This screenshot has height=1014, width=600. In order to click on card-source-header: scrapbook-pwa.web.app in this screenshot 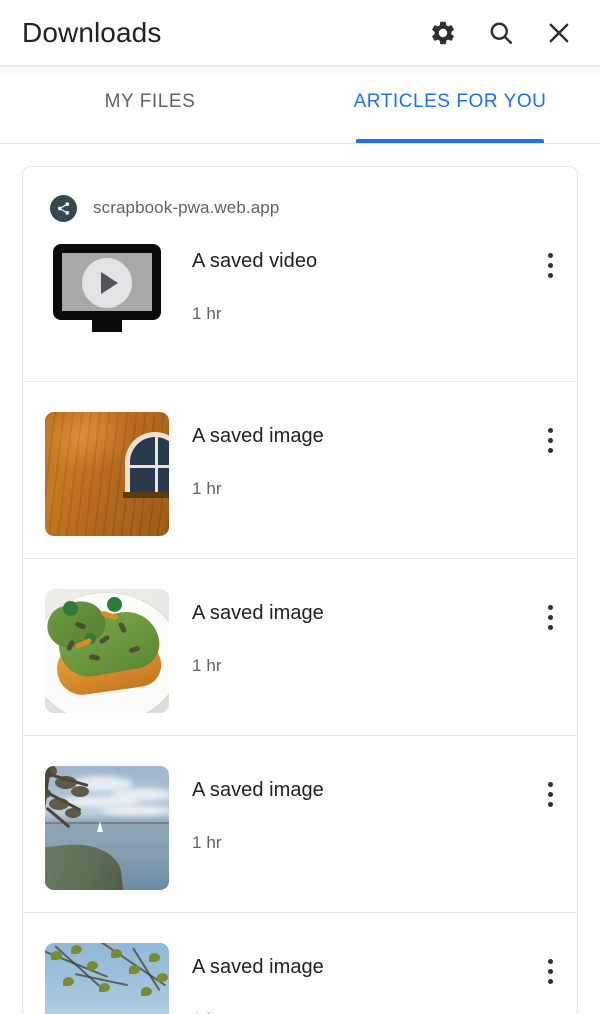, I will do `click(300, 194)`.